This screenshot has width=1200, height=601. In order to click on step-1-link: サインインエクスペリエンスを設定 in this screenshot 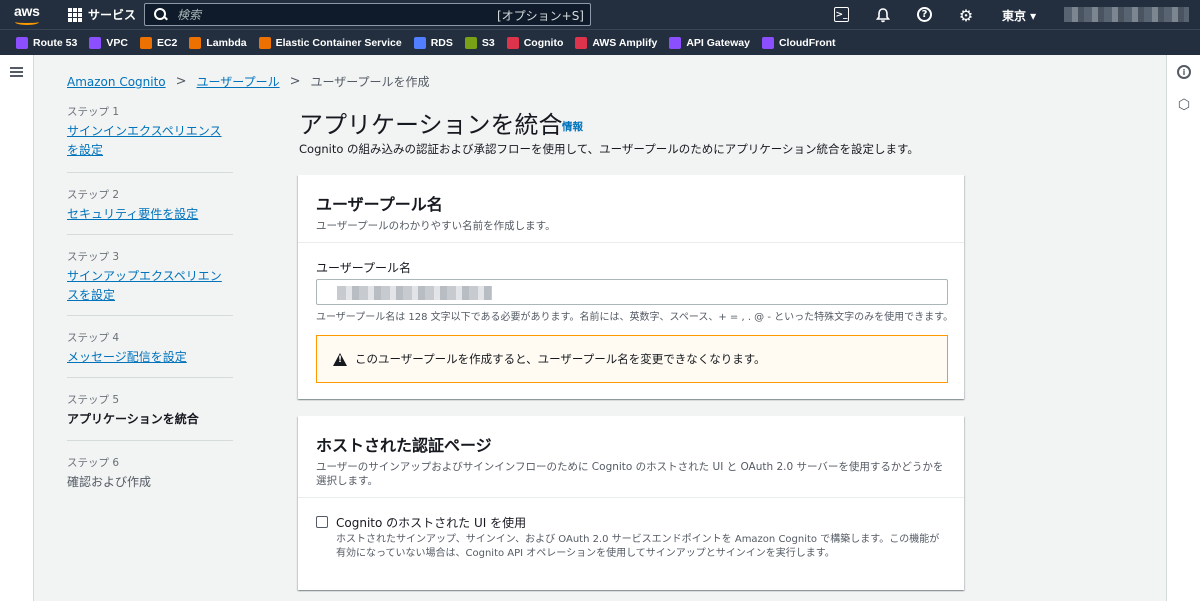, I will do `click(150, 141)`.